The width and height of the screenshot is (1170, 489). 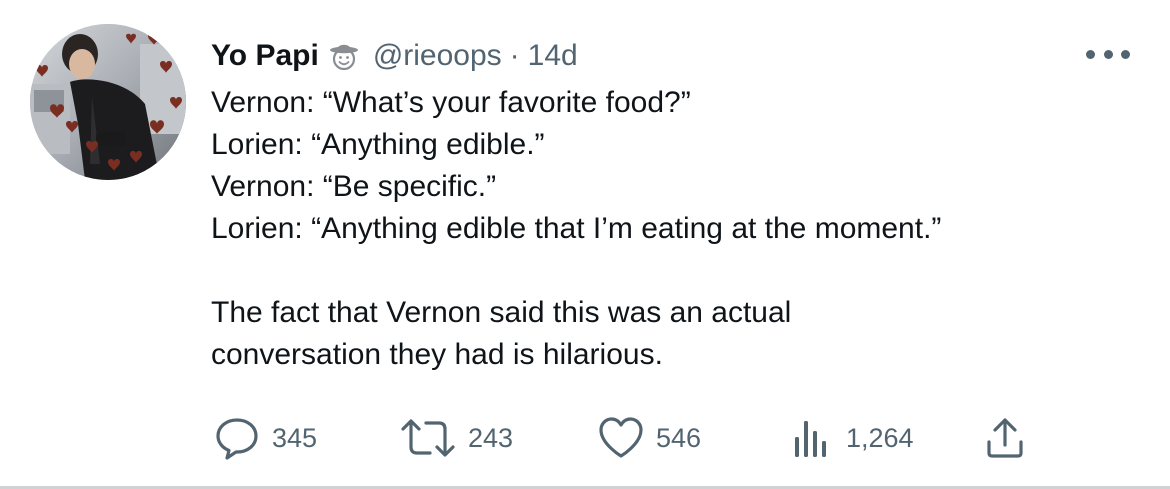 What do you see at coordinates (354, 186) in the screenshot?
I see `tweet-text-line: Vernon: “Be specific.”` at bounding box center [354, 186].